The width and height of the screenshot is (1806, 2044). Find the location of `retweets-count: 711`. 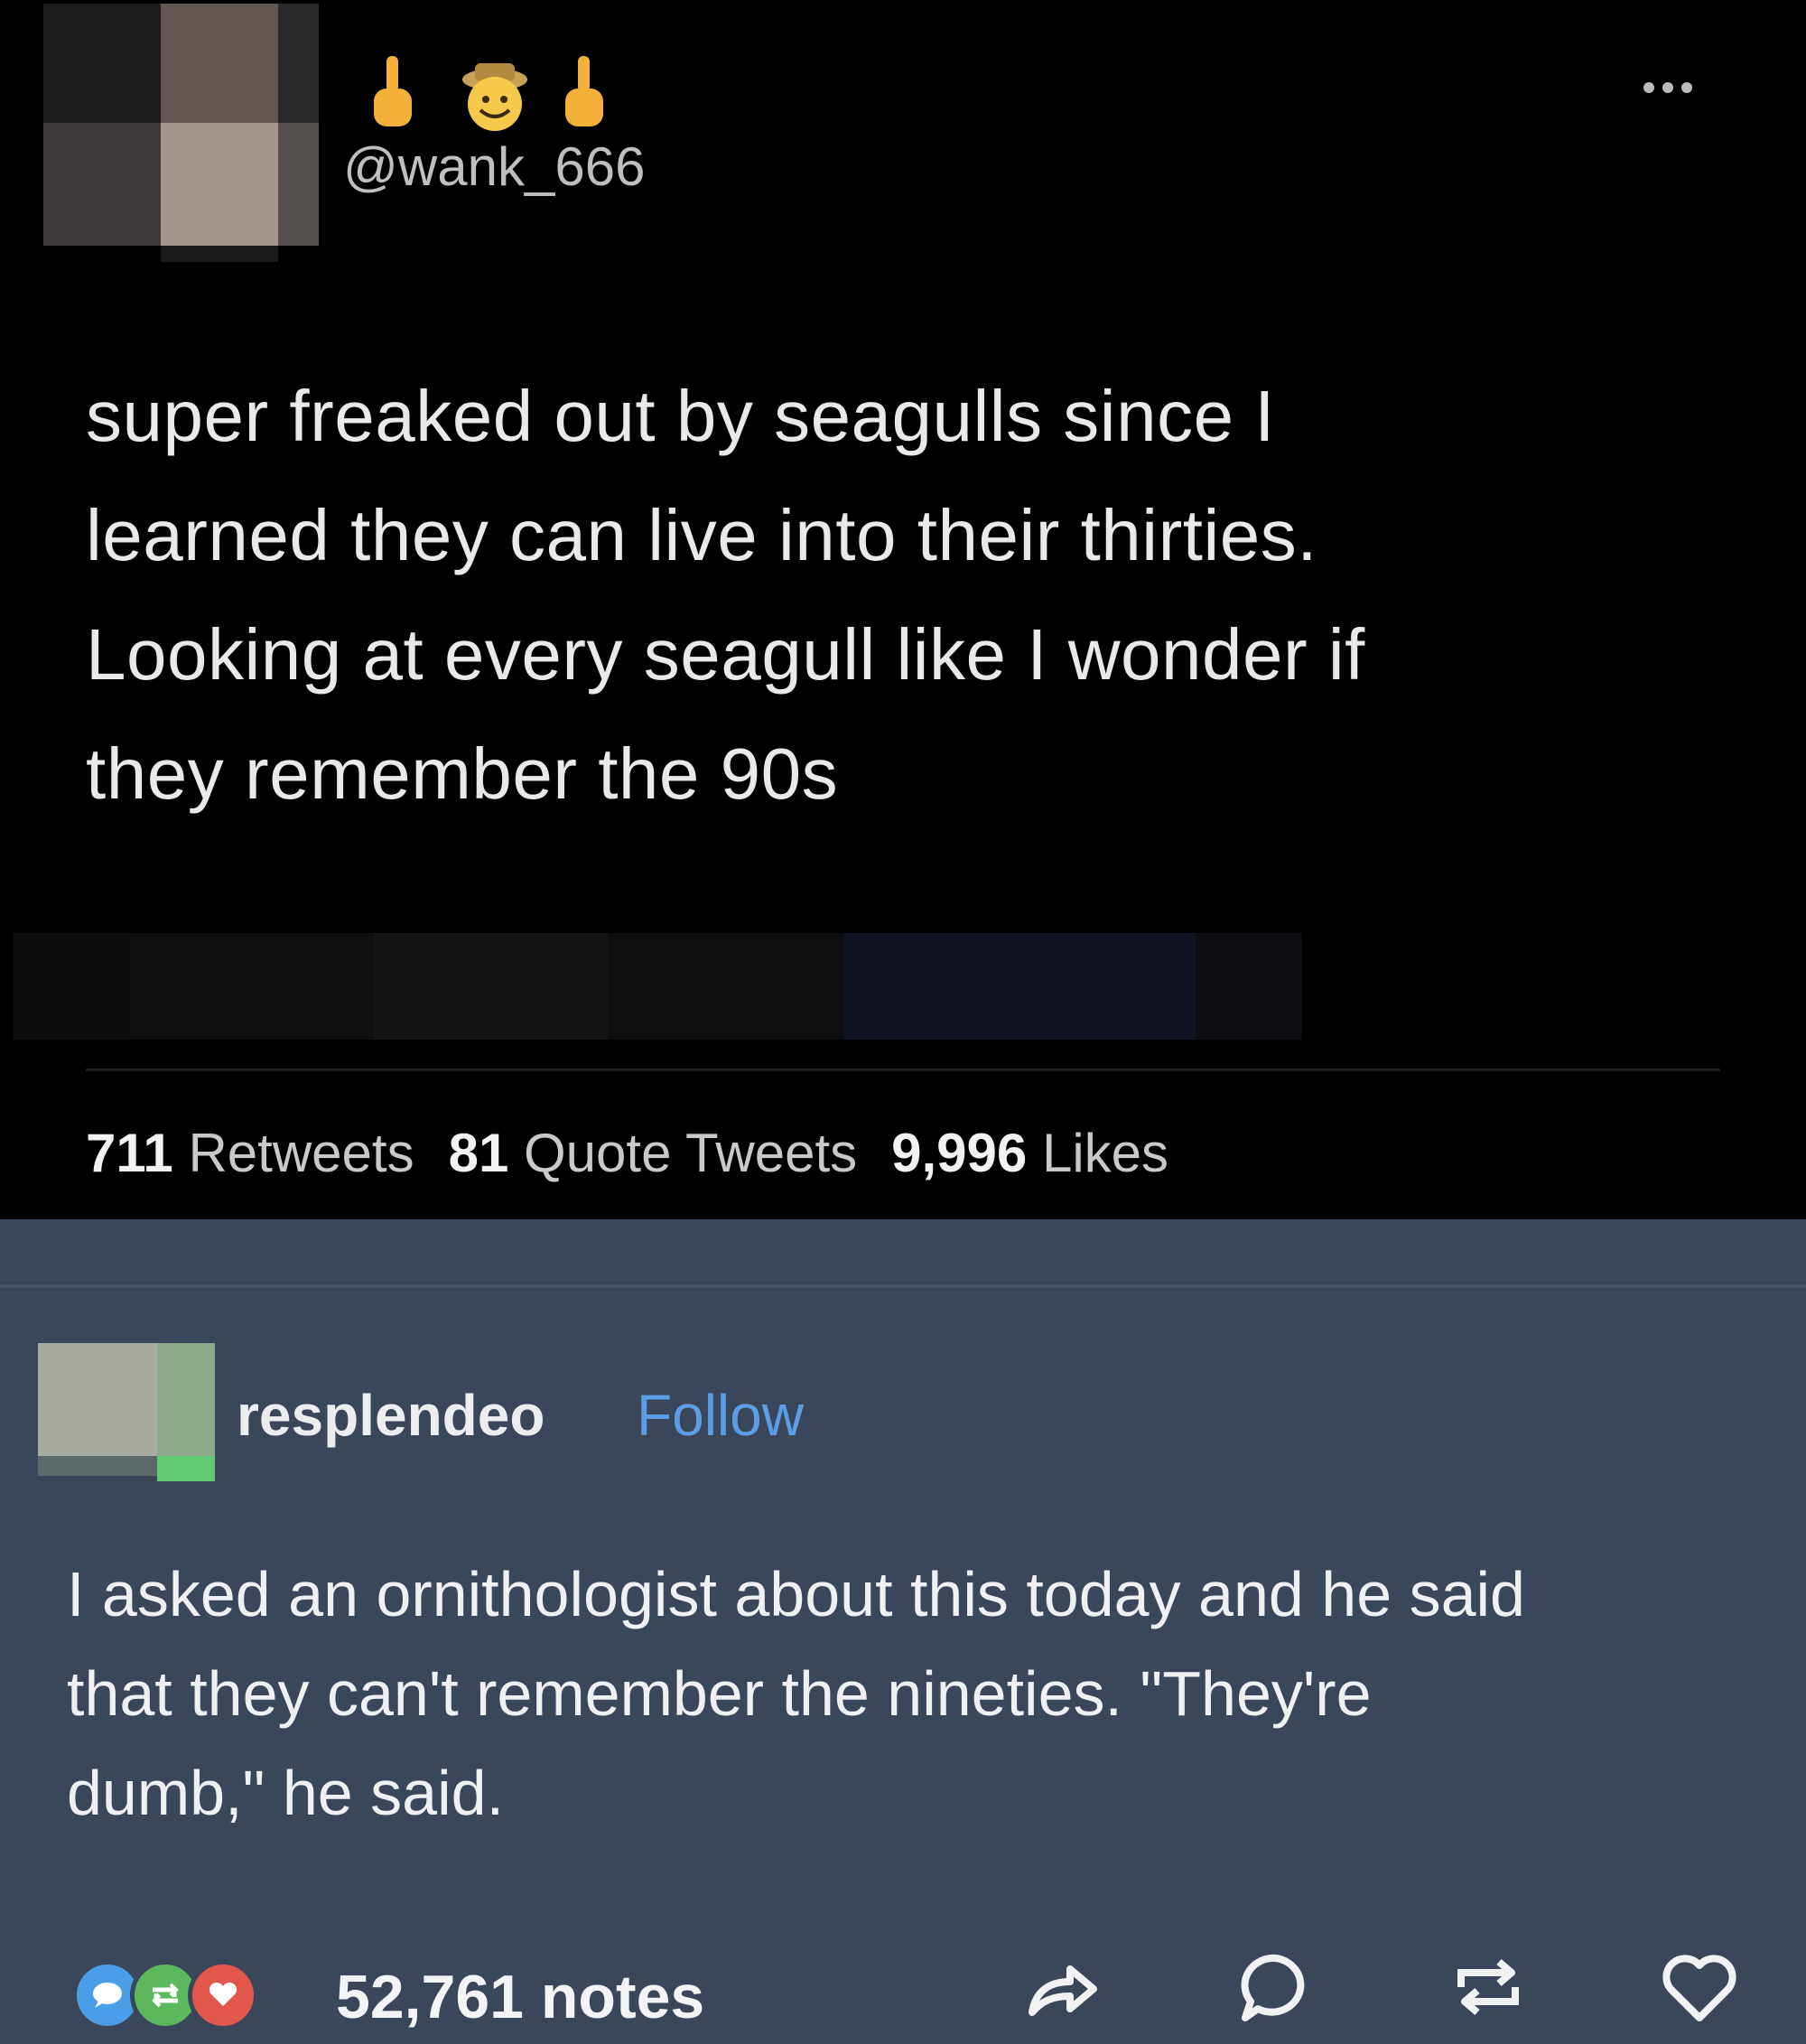

retweets-count: 711 is located at coordinates (129, 1153).